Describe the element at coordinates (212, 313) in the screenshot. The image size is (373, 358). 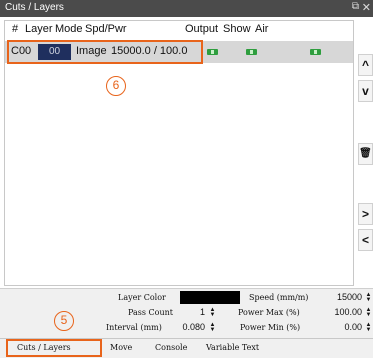
I see `pass-count-stepper: ▲ ▼` at that location.